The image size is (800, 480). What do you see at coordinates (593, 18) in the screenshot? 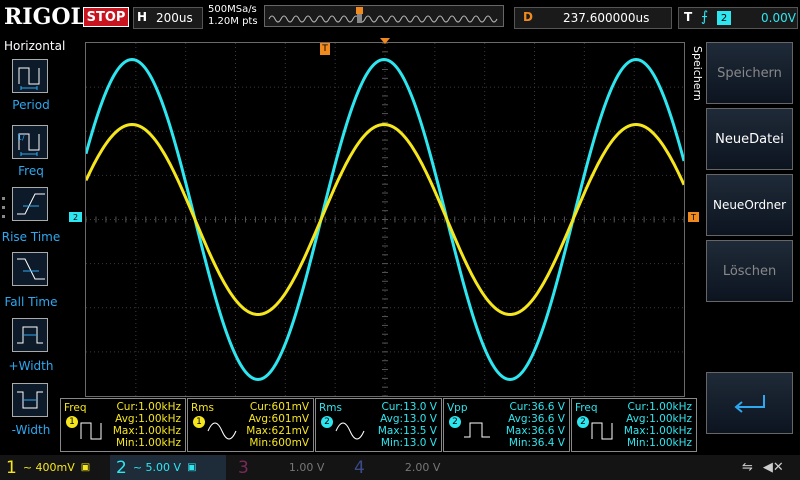
I see `delay-display: D 237.600000us` at bounding box center [593, 18].